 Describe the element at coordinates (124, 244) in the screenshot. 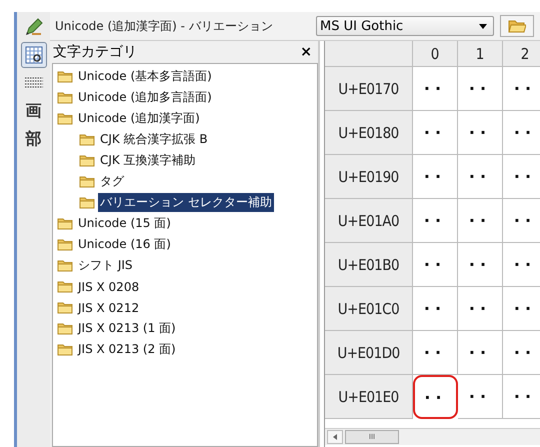

I see `tree-item: Unicode (16 面)` at that location.